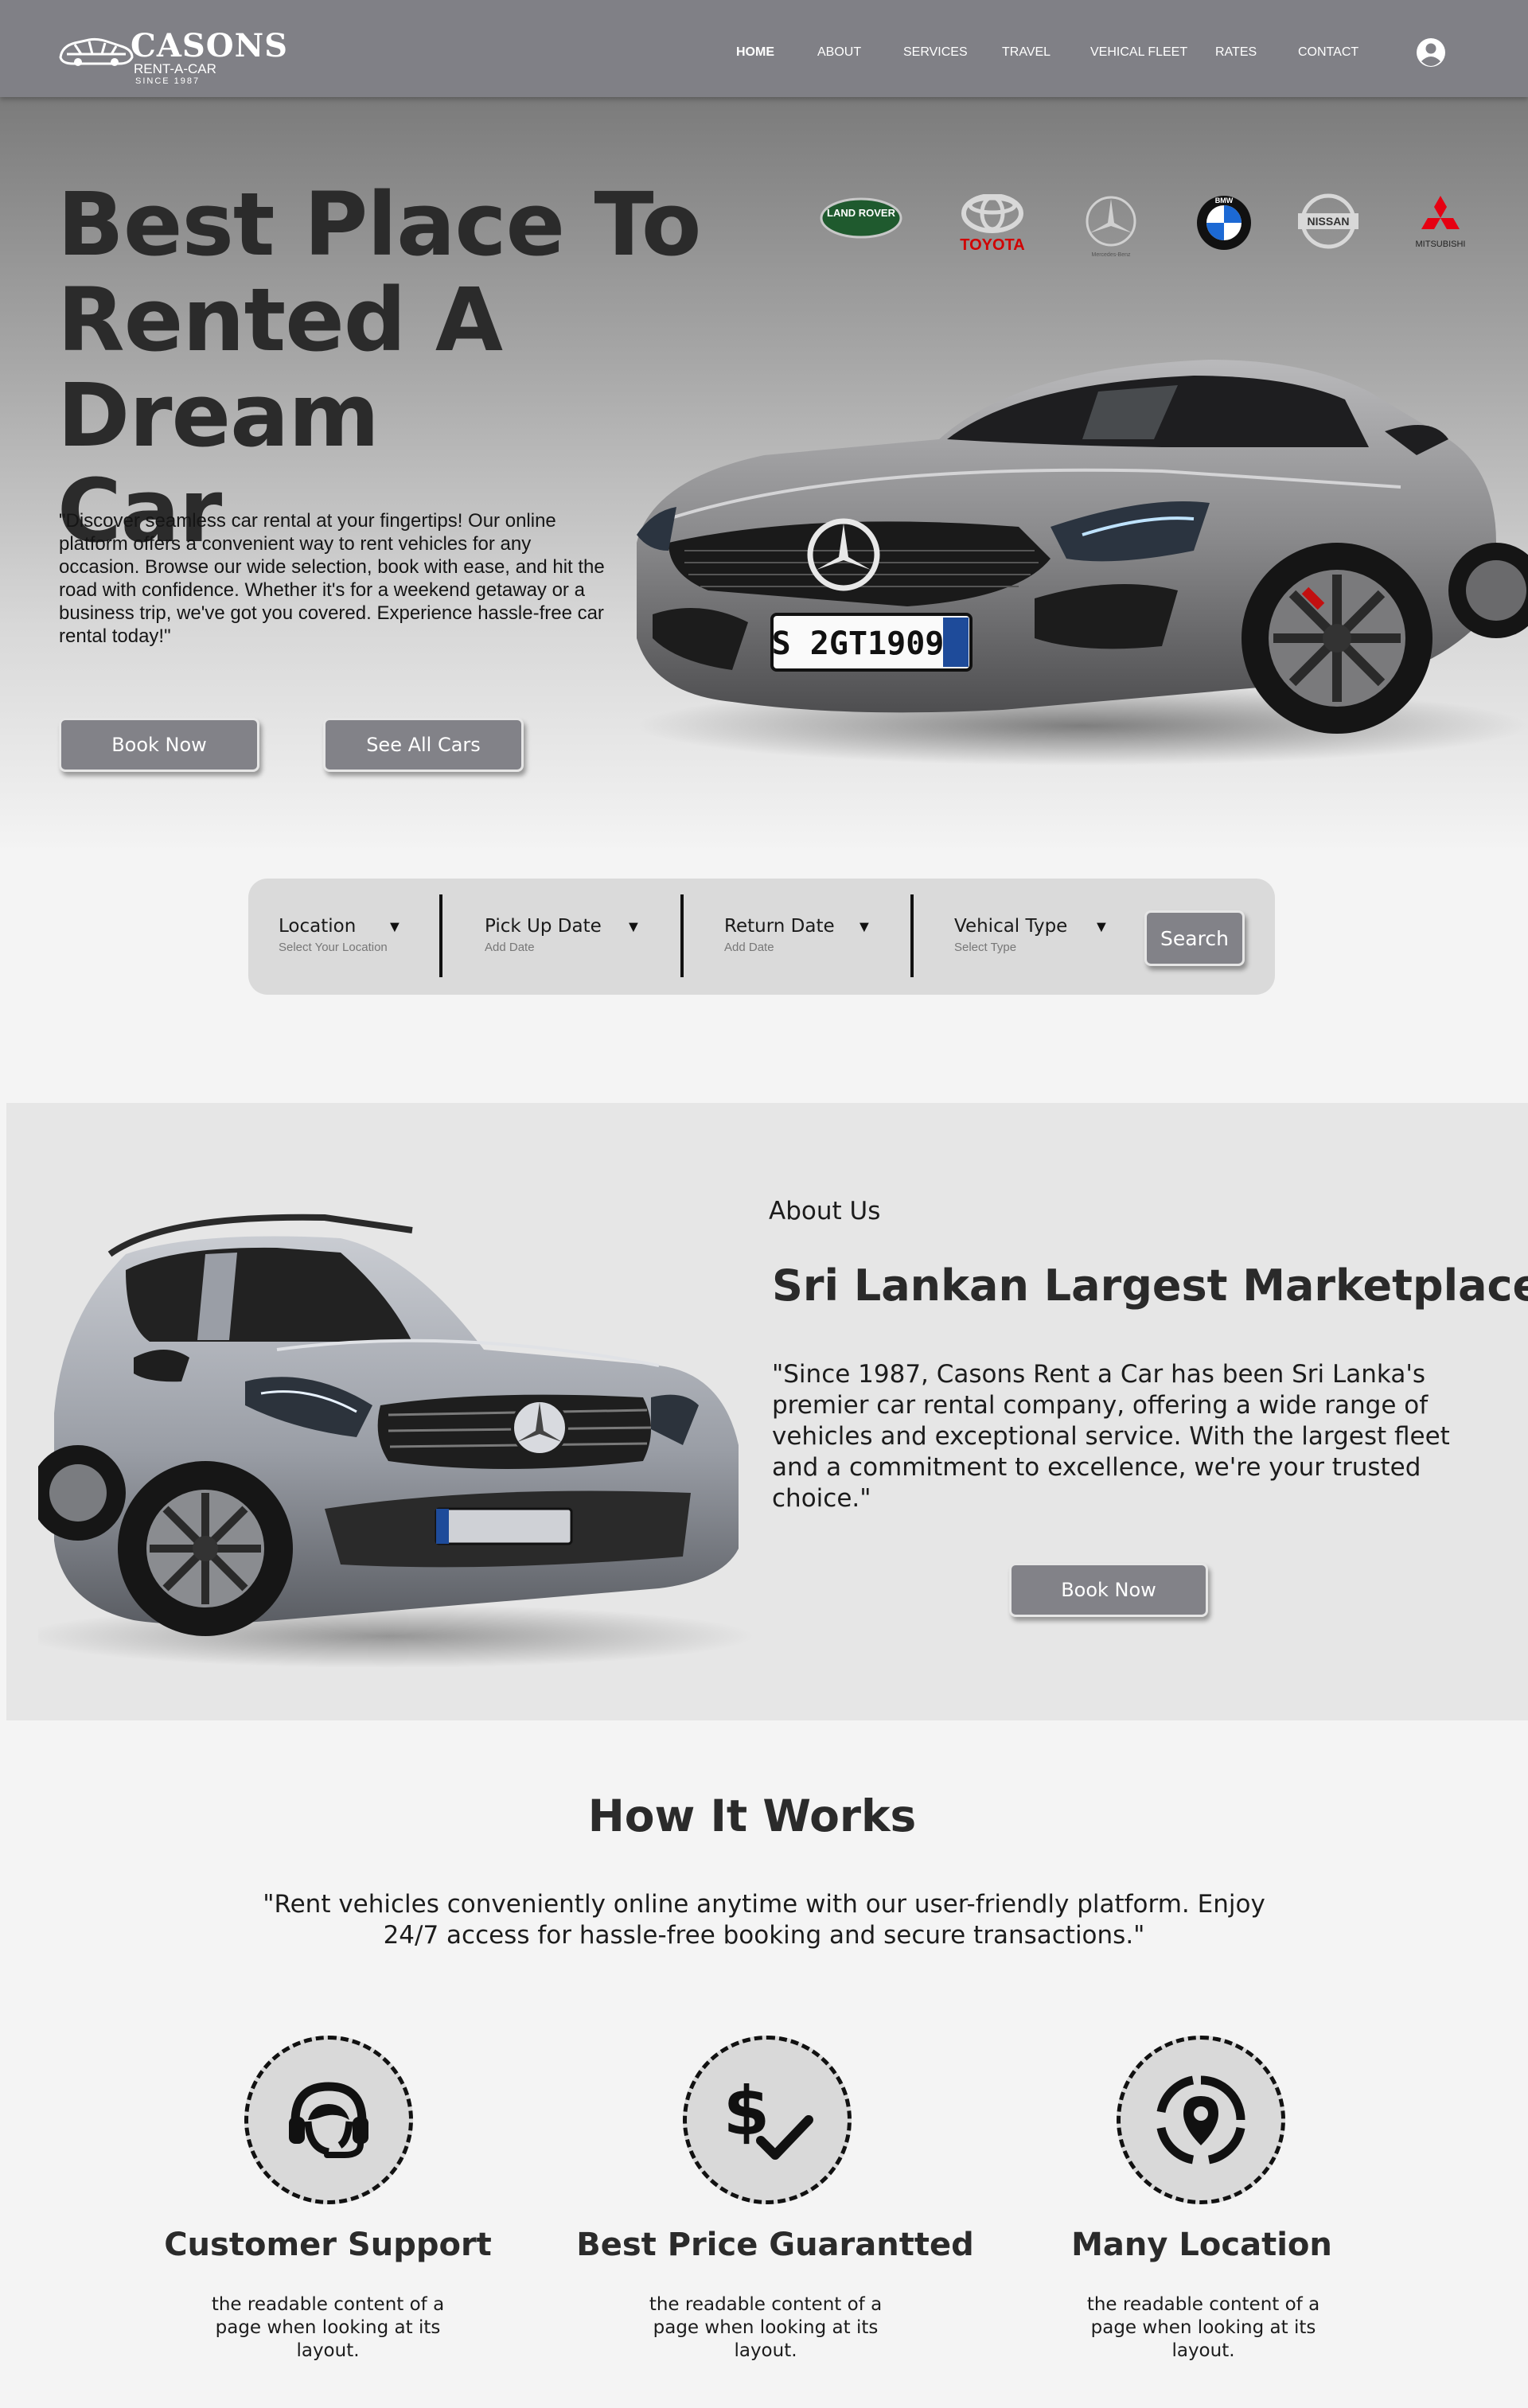 This screenshot has height=2408, width=1528. I want to click on about-kicker: About Us, so click(825, 1211).